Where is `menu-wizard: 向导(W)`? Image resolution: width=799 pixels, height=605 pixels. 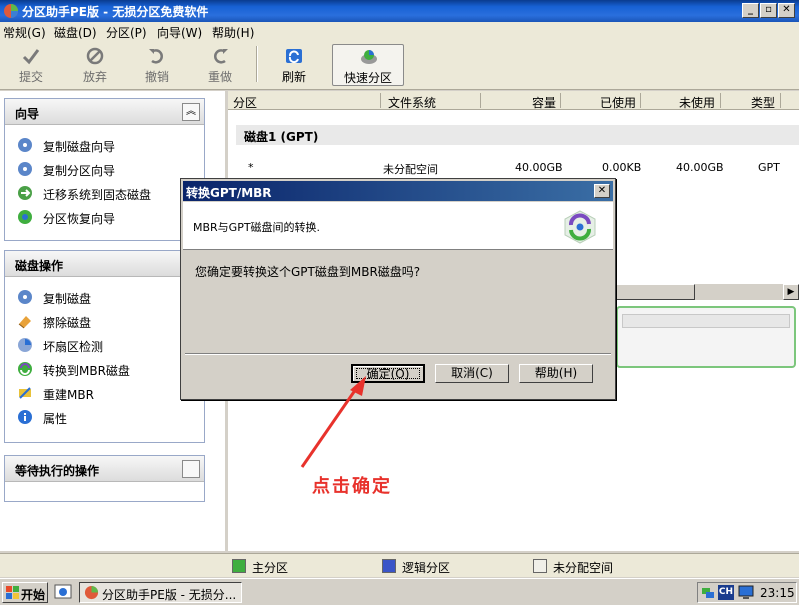
menu-wizard: 向导(W) is located at coordinates (179, 32).